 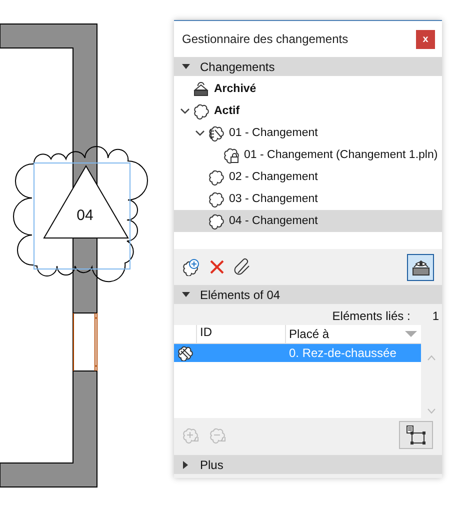 What do you see at coordinates (425, 39) in the screenshot?
I see `close-button: x` at bounding box center [425, 39].